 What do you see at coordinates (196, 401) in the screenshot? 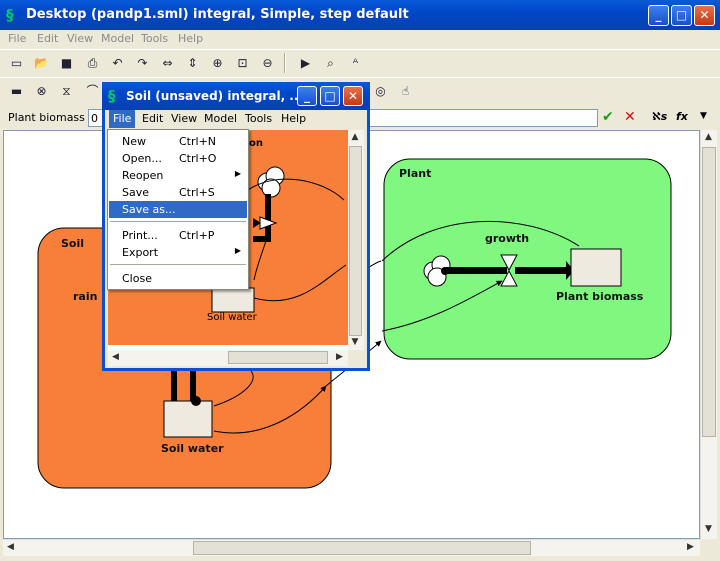
I see `flow-connector-dot` at bounding box center [196, 401].